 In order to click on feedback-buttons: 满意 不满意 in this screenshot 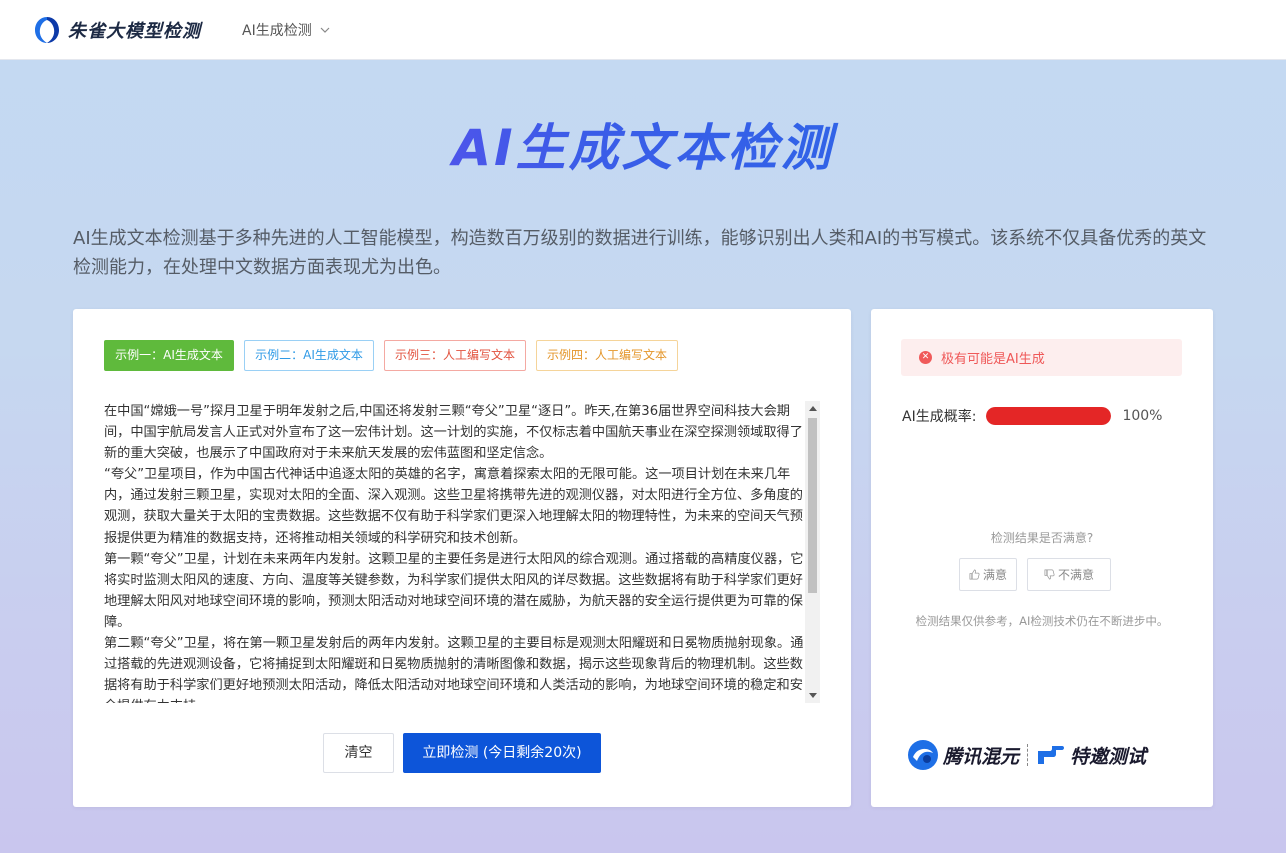, I will do `click(1035, 574)`.